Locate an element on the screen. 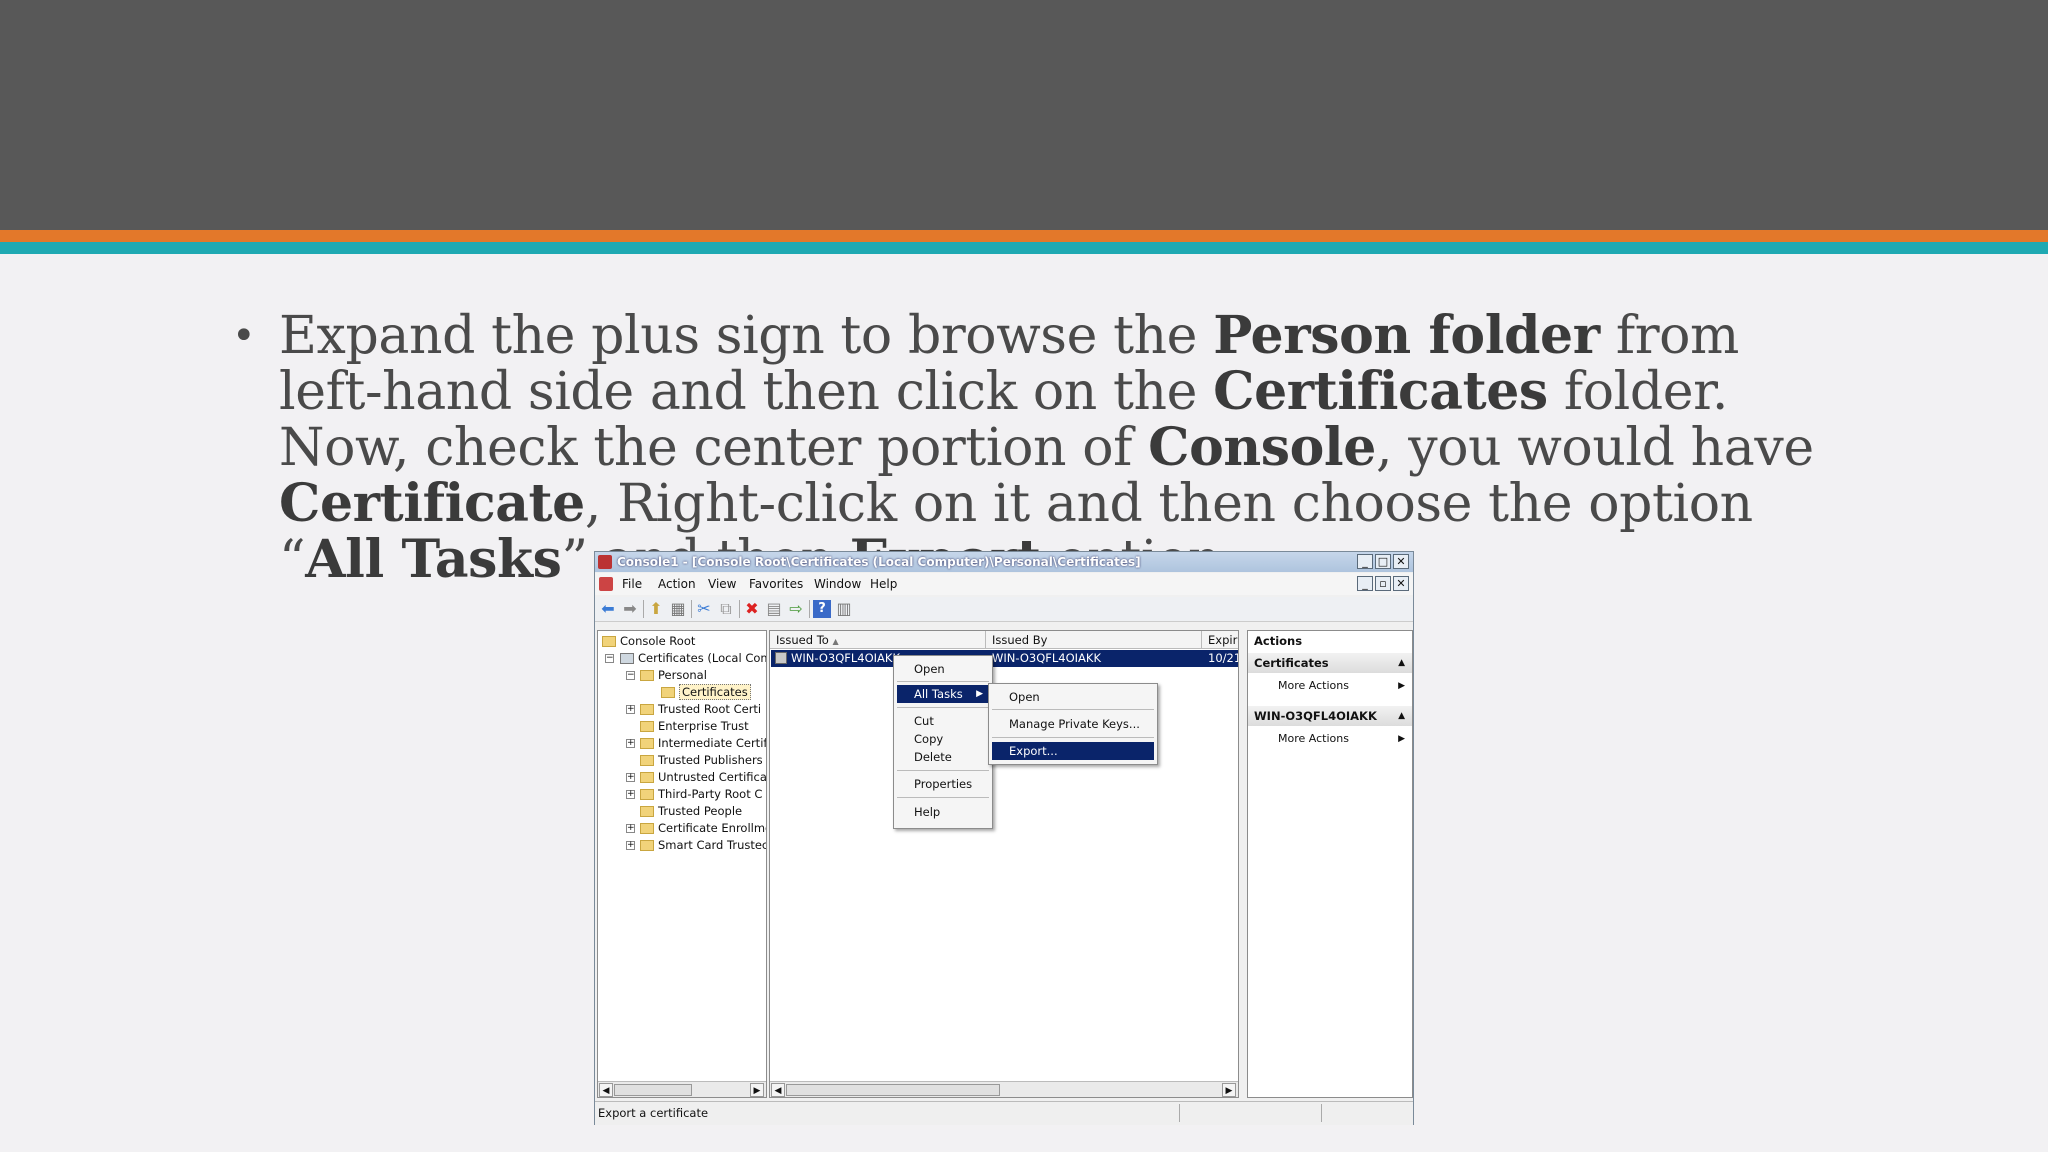  help-icon: ? is located at coordinates (822, 609).